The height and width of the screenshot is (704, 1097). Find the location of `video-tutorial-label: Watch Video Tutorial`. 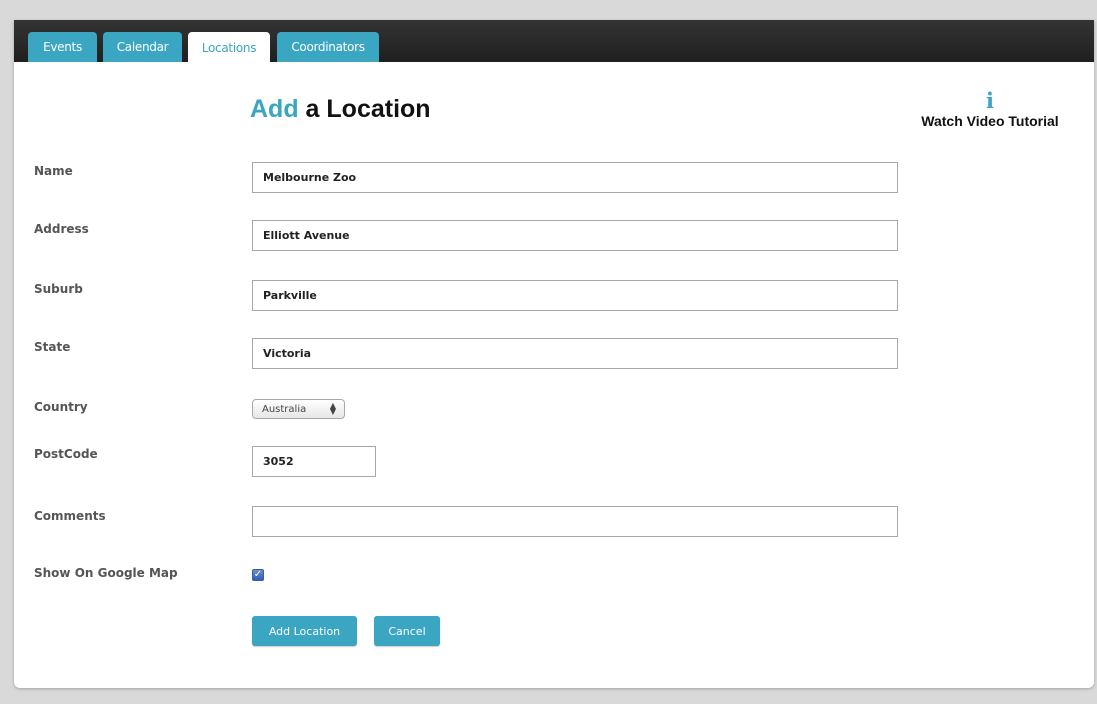

video-tutorial-label: Watch Video Tutorial is located at coordinates (990, 121).